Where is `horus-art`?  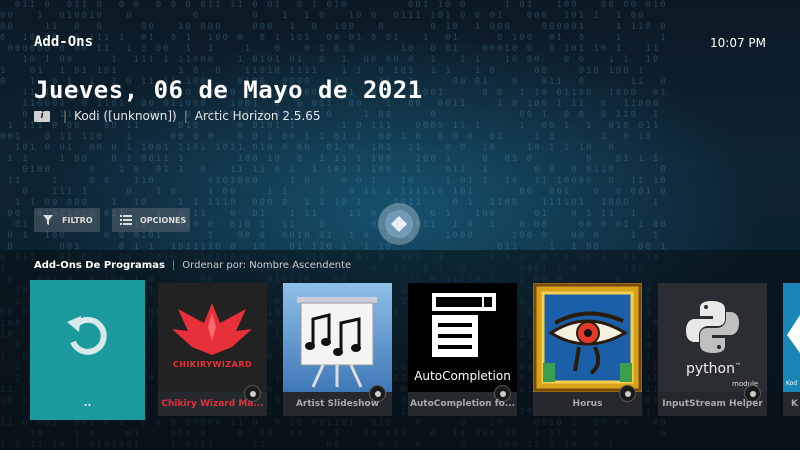
horus-art is located at coordinates (587, 337).